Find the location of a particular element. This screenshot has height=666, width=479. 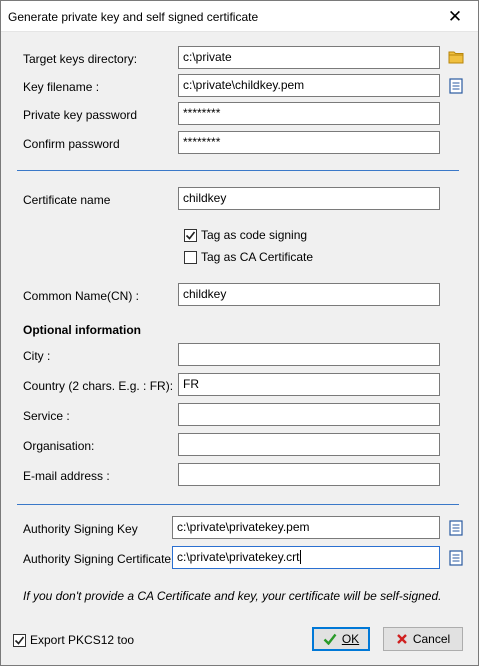

confirm-password-field: ******** is located at coordinates (309, 142).